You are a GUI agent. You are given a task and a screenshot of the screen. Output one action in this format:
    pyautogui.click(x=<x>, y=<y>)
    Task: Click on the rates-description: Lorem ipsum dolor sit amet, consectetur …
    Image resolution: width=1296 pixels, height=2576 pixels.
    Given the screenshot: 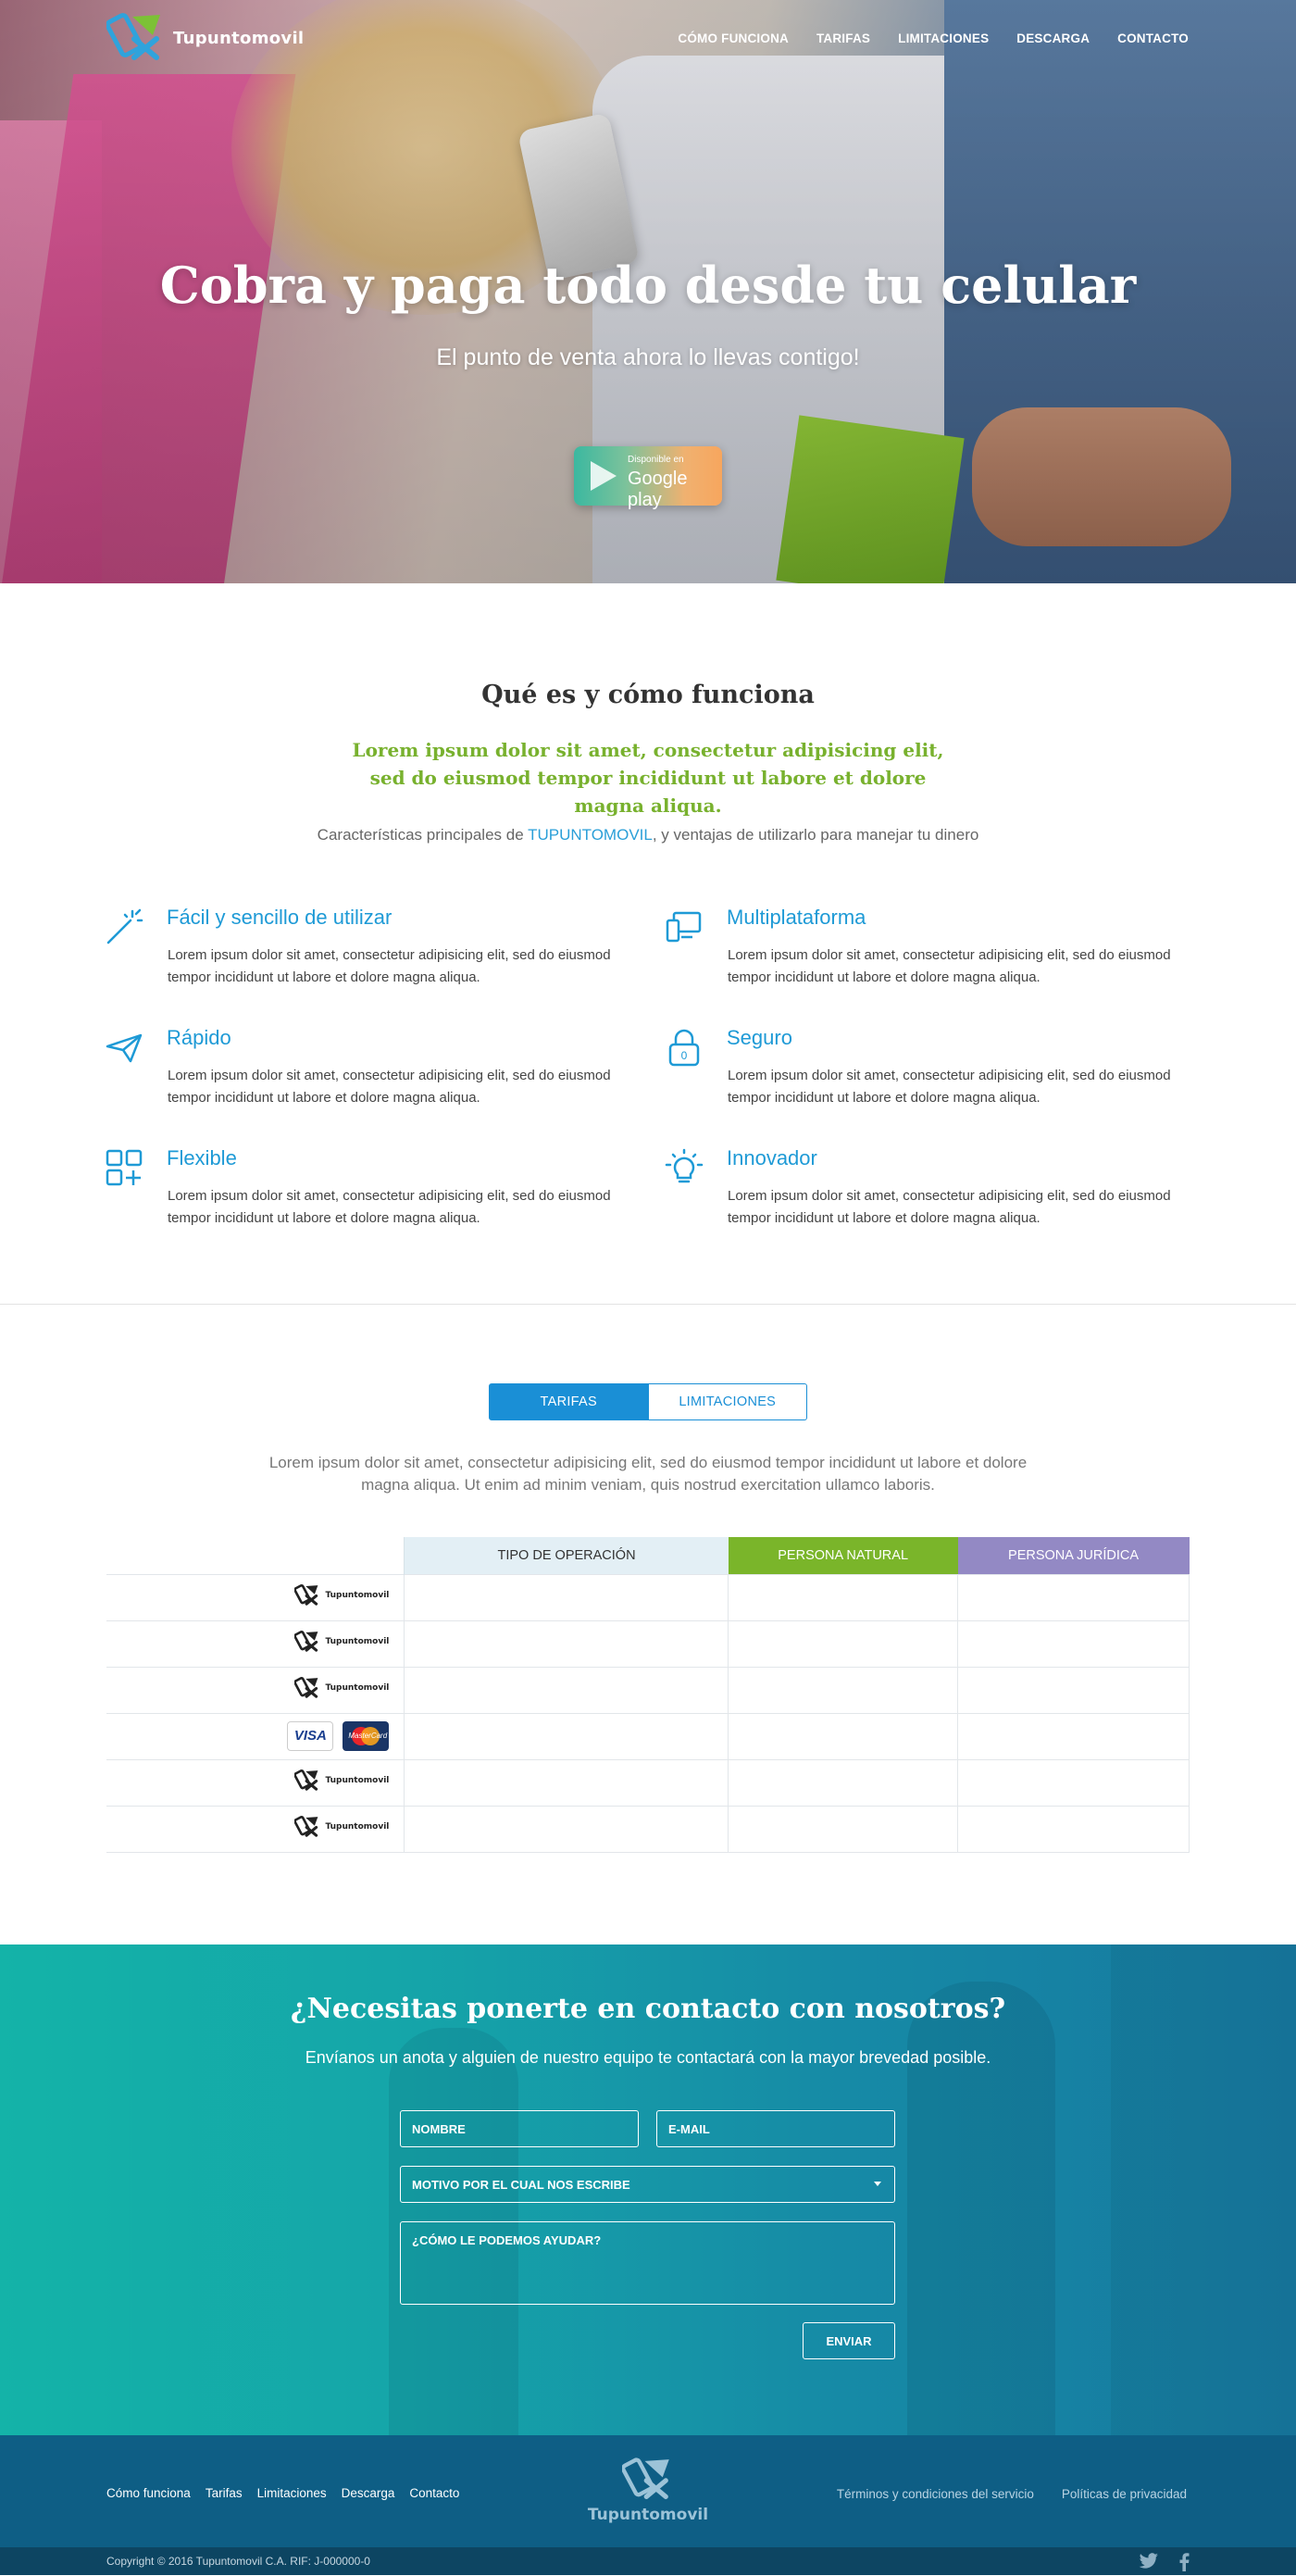 What is the action you would take?
    pyautogui.click(x=648, y=1474)
    